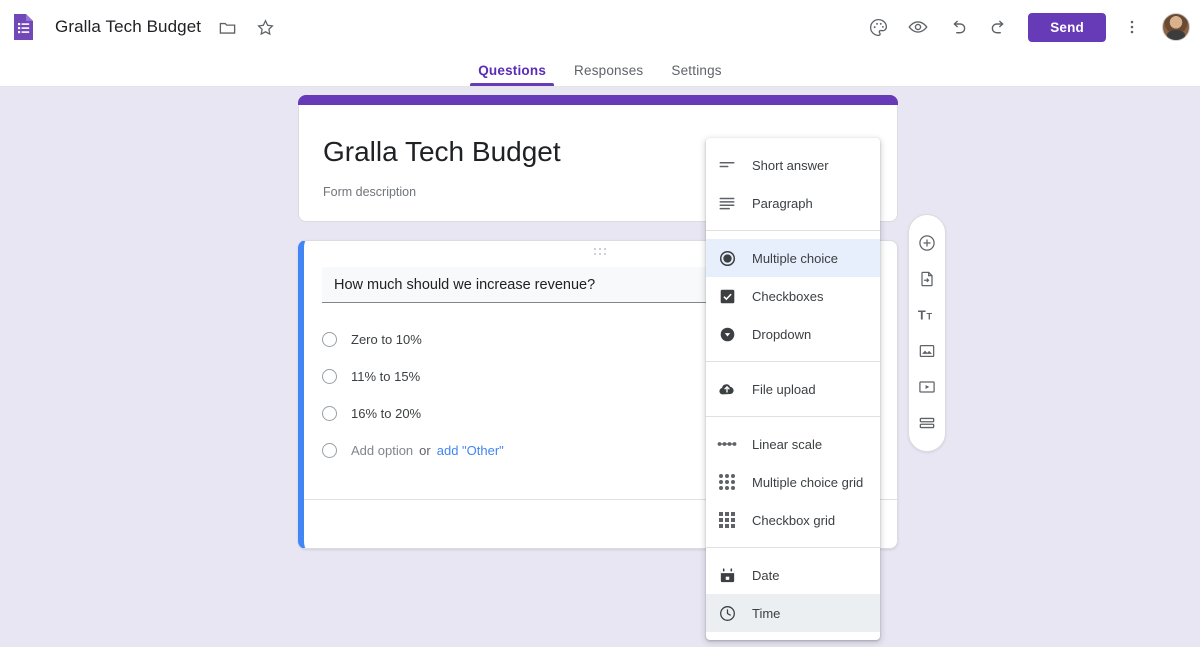  Describe the element at coordinates (609, 70) in the screenshot. I see `tab-responses-label: Responses` at that location.